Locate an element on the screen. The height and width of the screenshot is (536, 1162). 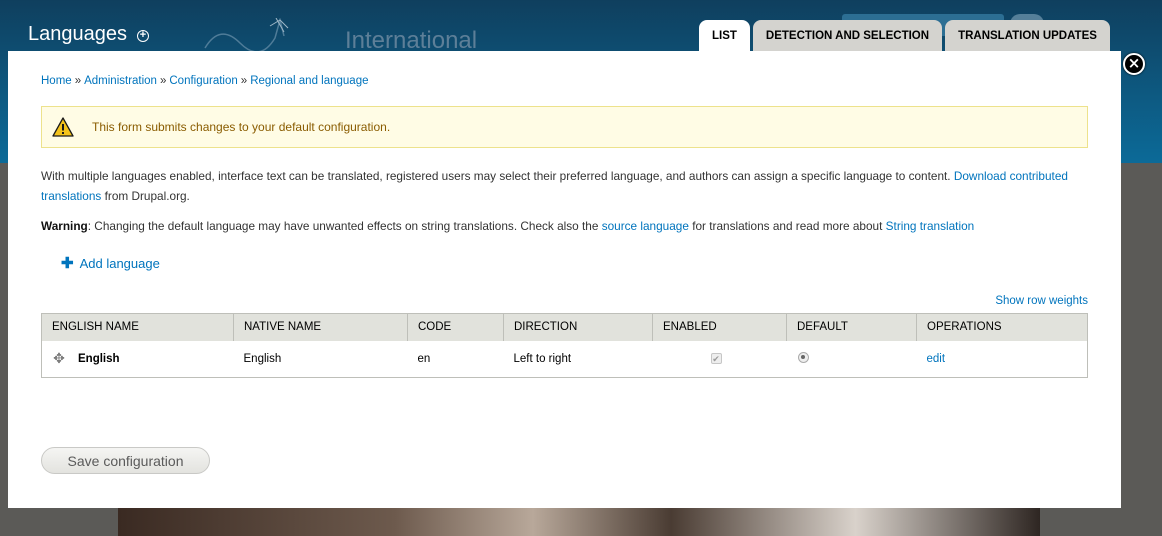
plus-icon: ✚ is located at coordinates (67, 263).